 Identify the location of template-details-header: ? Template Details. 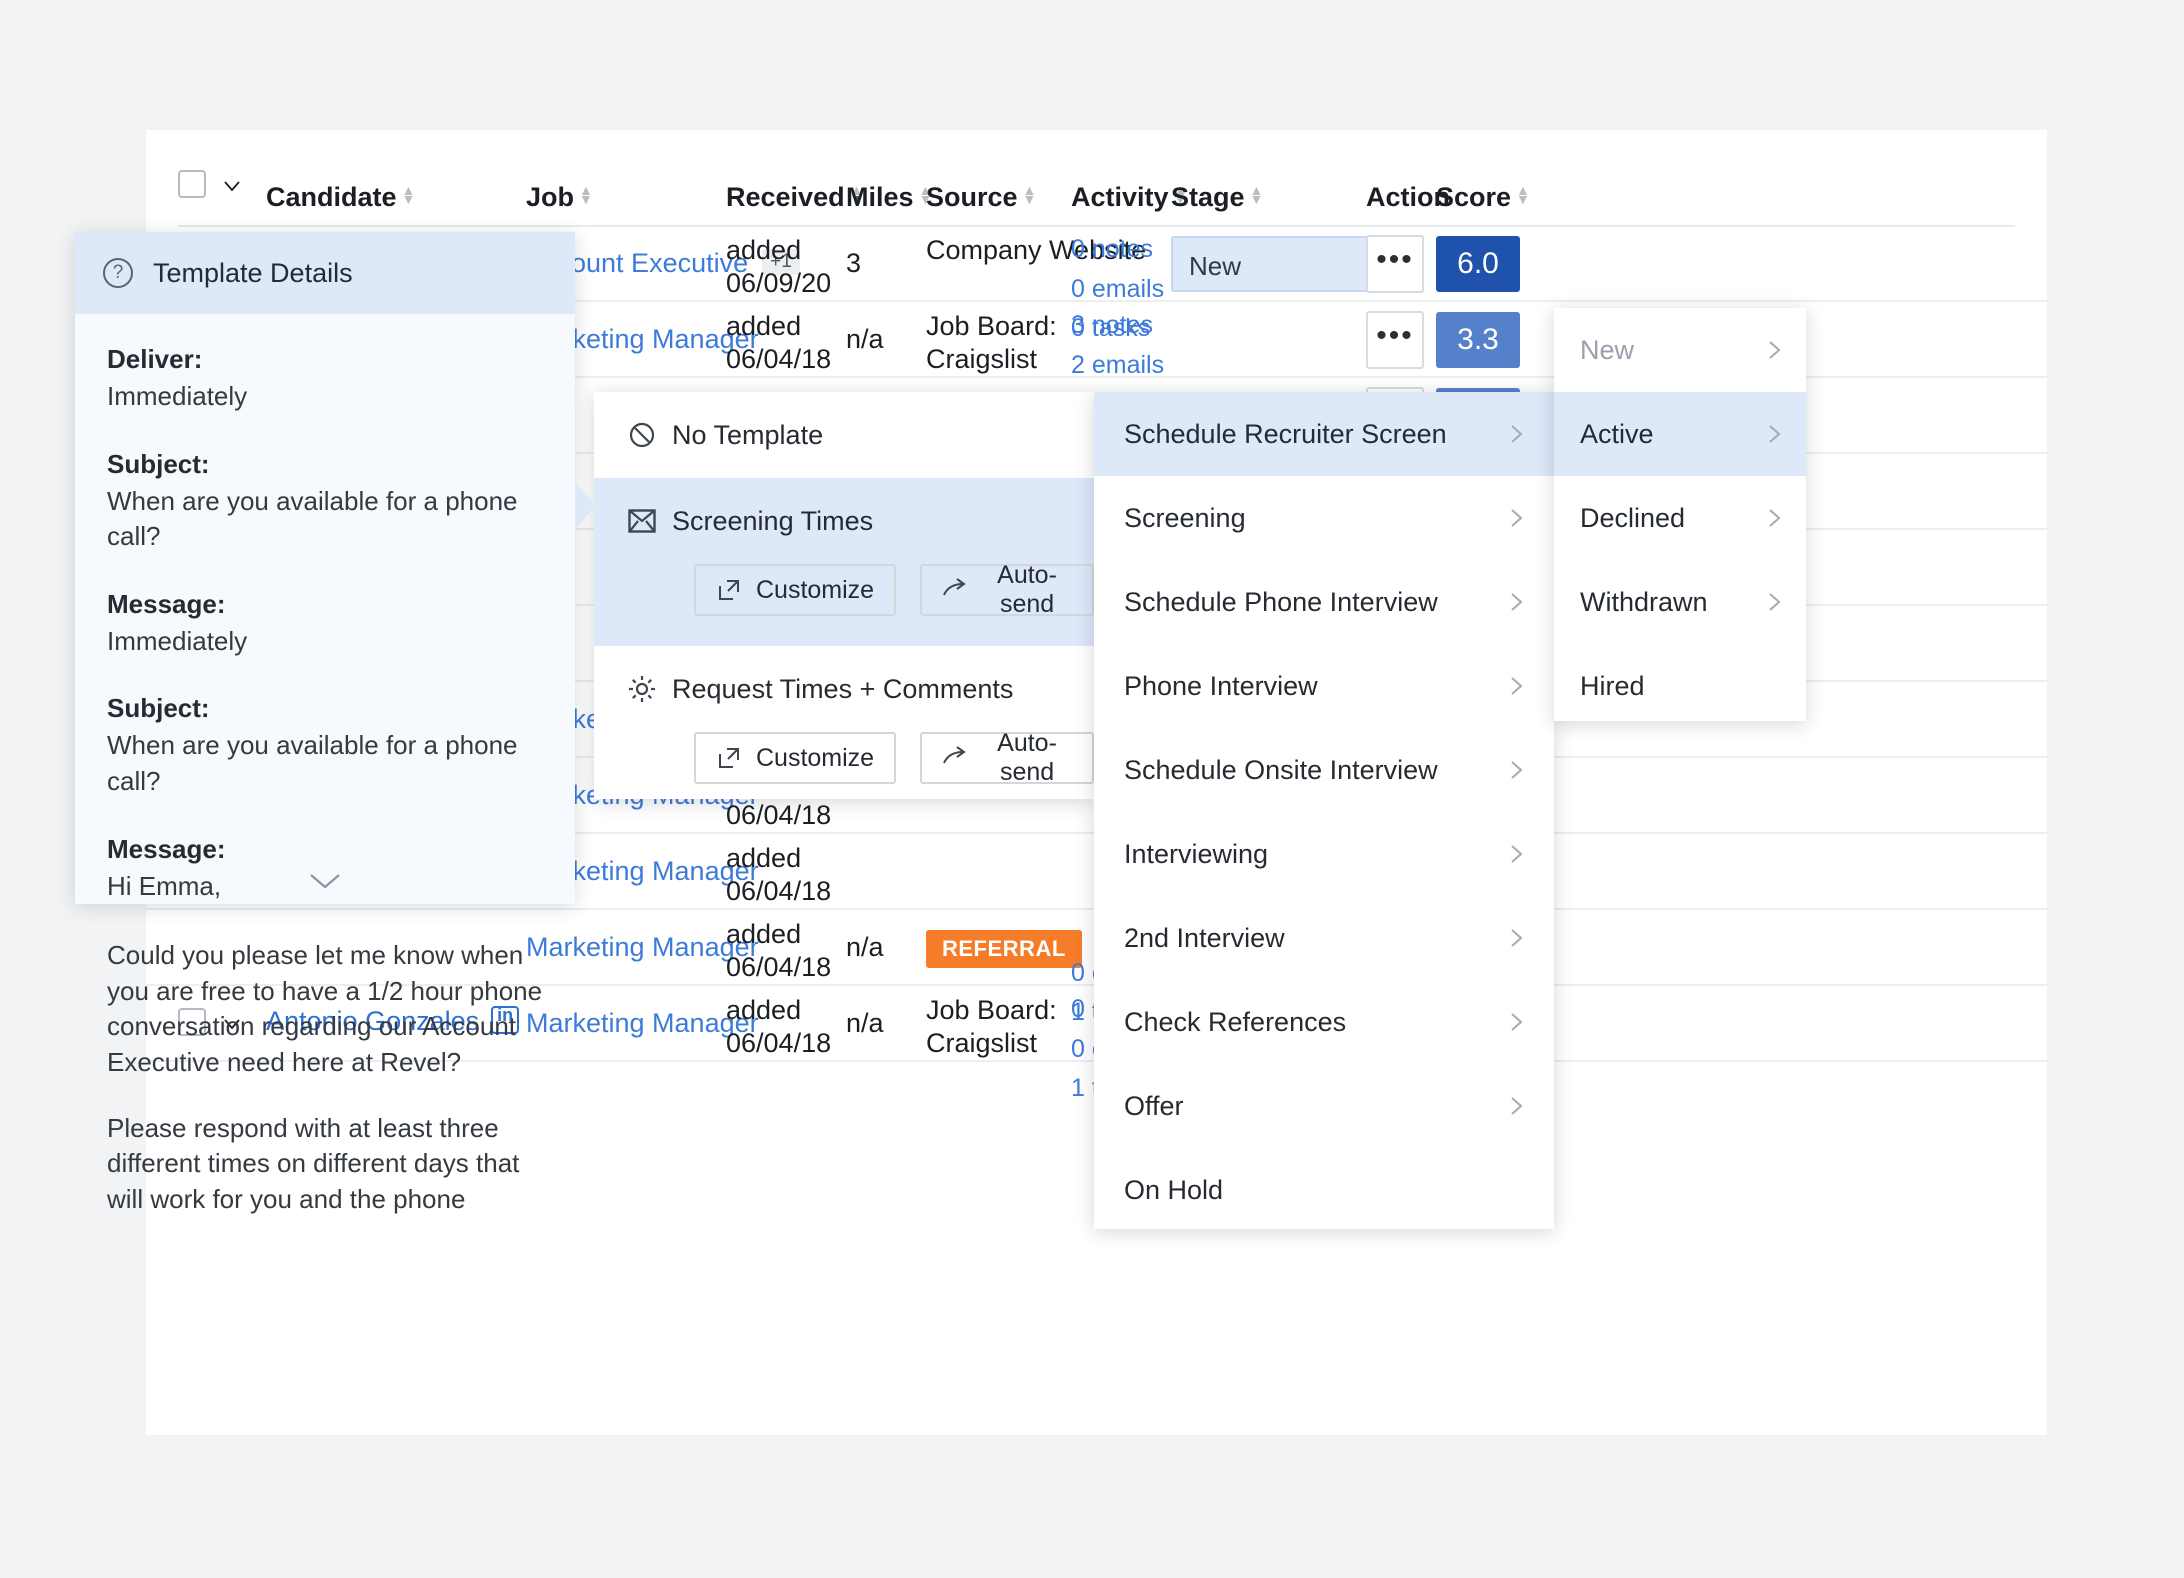
(325, 273).